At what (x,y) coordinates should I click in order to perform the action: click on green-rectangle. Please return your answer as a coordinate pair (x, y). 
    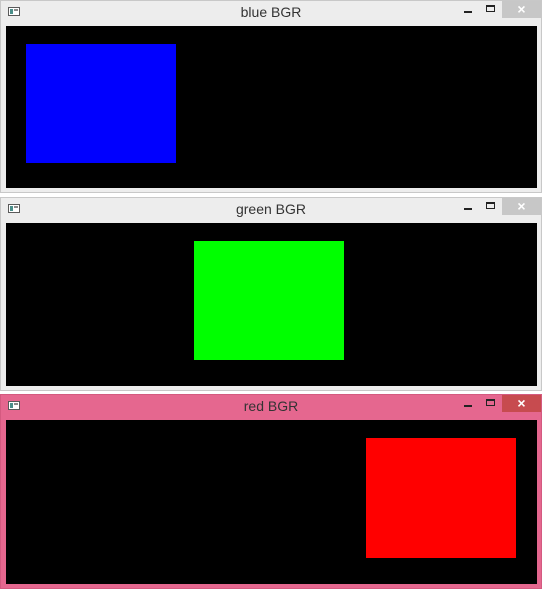
    Looking at the image, I should click on (269, 300).